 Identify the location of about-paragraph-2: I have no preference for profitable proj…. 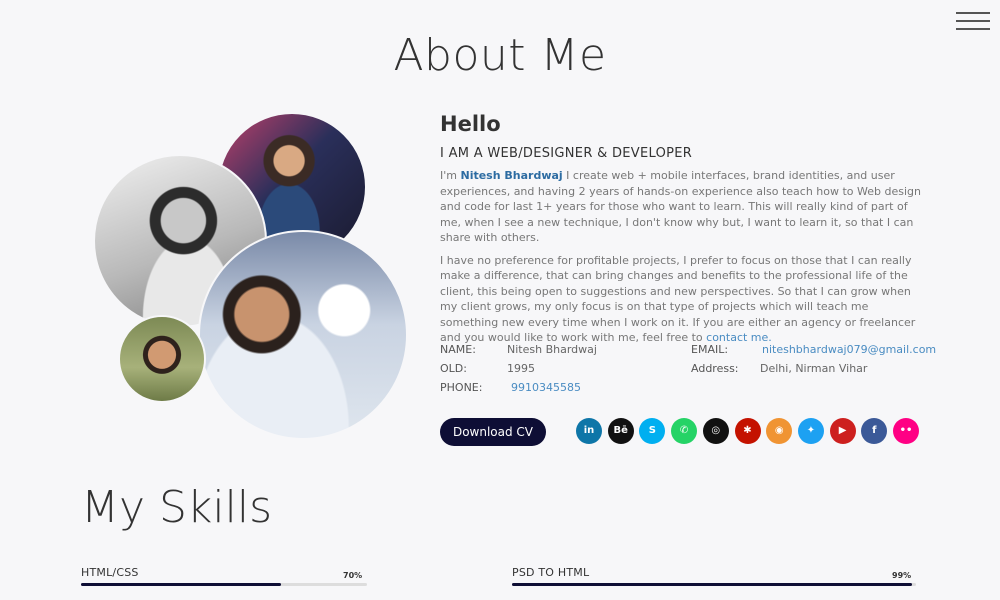
(685, 299).